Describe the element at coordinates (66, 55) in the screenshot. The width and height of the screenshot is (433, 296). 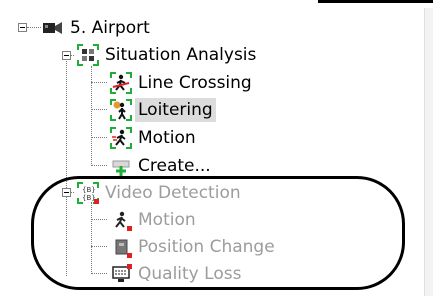
I see `collapse-toggle-situation-analysis` at that location.